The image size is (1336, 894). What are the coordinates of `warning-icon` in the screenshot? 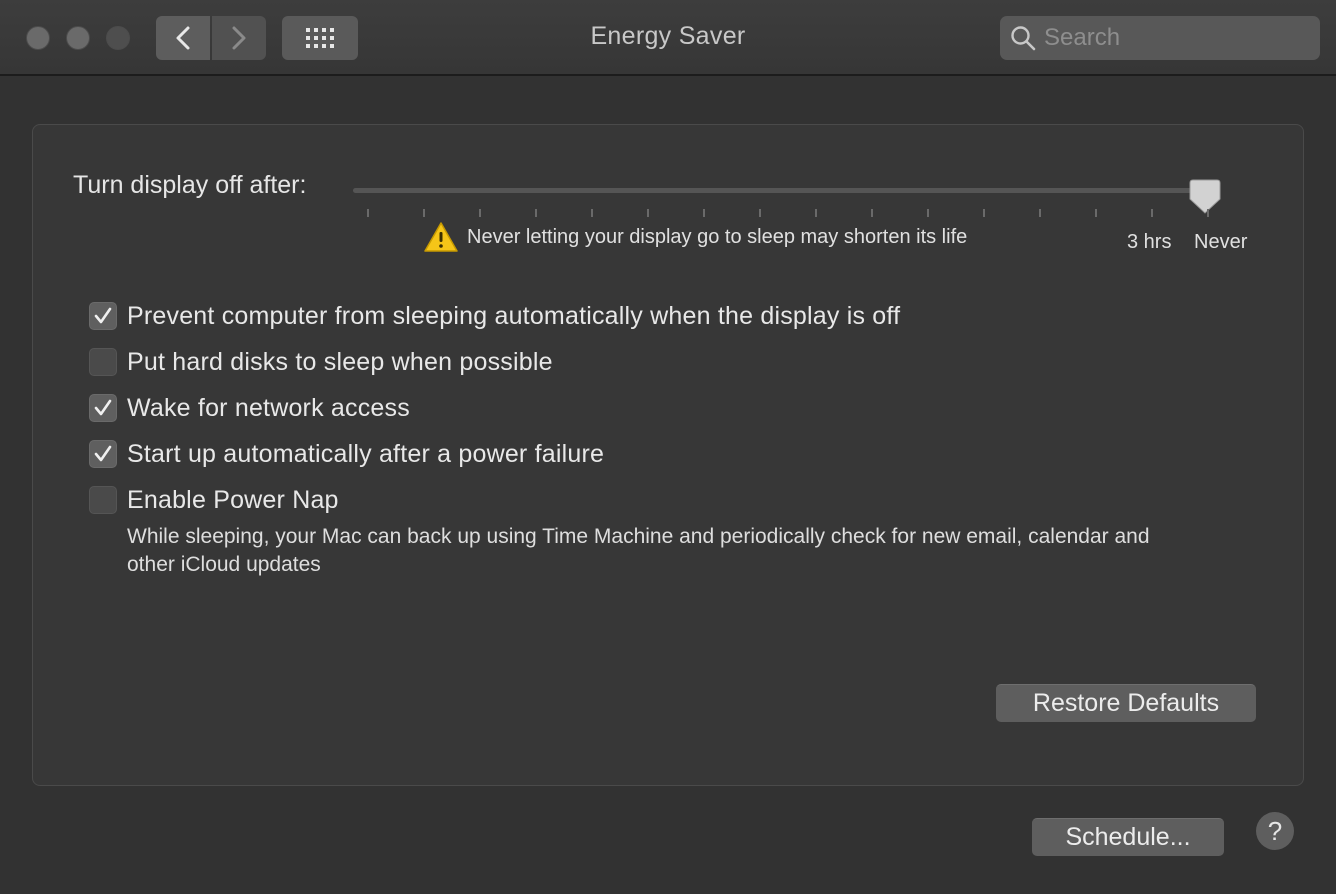 It's located at (441, 237).